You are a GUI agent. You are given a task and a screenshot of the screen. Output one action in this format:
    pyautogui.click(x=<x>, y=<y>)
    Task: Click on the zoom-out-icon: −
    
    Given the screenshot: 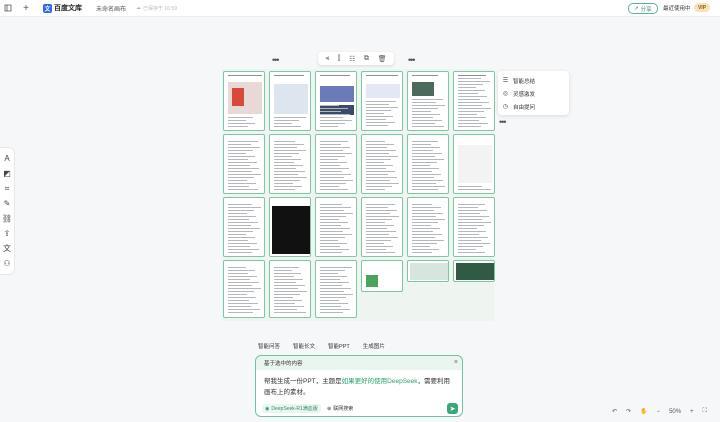 What is the action you would take?
    pyautogui.click(x=659, y=412)
    